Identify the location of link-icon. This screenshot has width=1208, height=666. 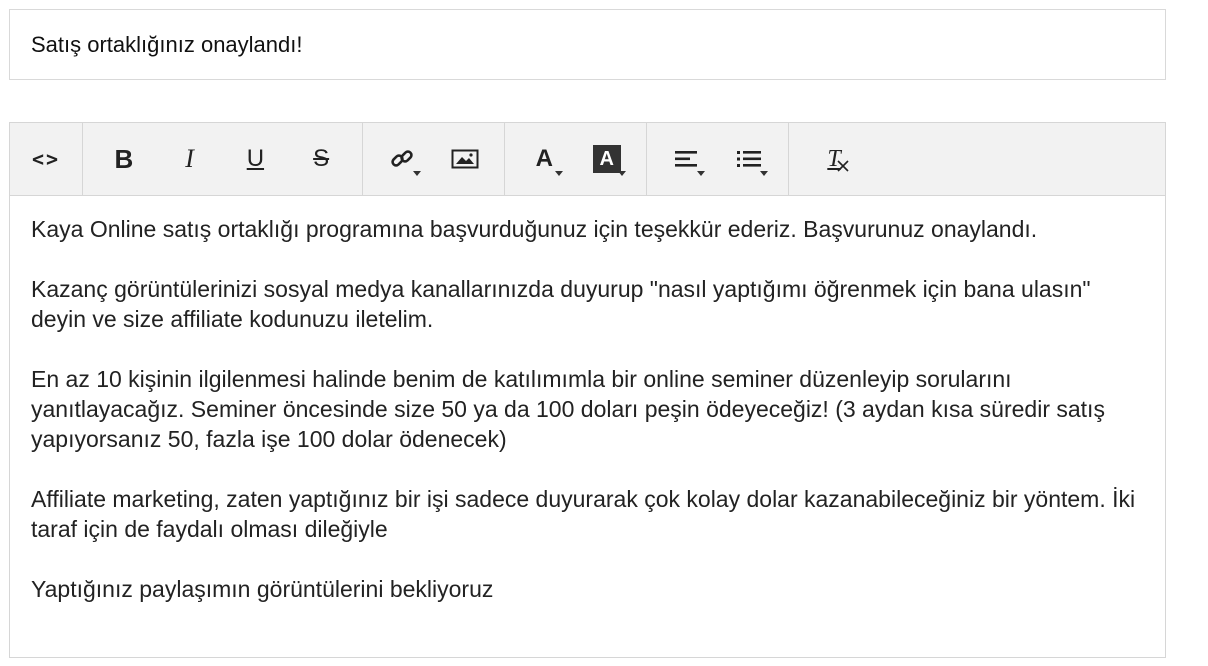
(402, 158).